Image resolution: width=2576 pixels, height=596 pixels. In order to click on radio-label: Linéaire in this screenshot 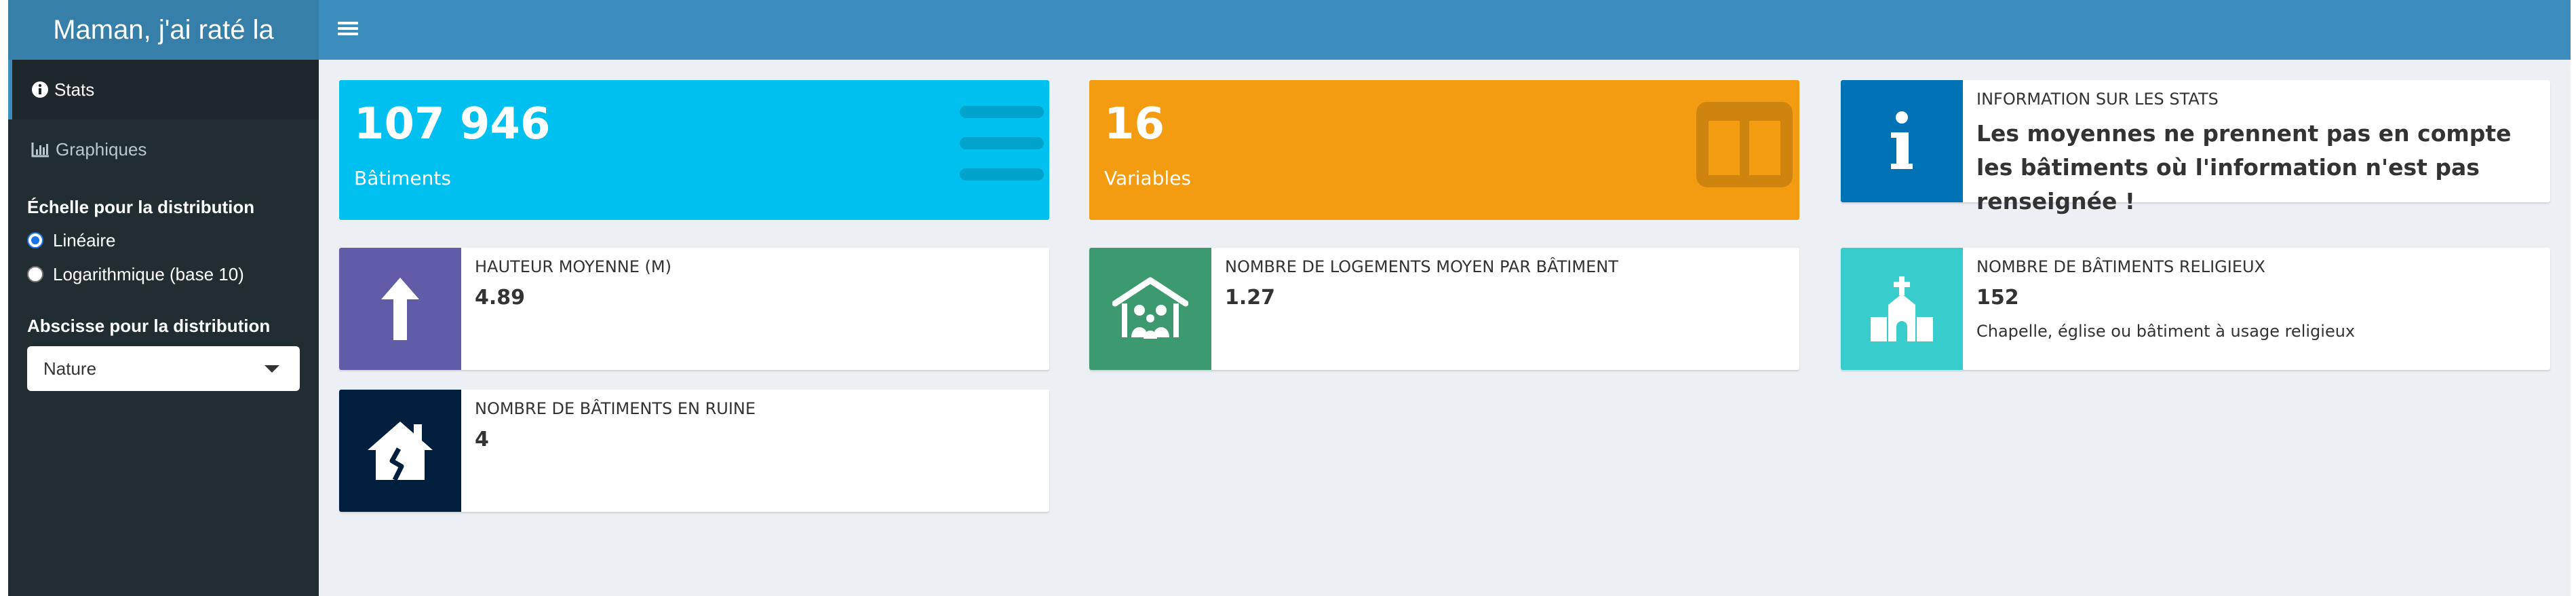, I will do `click(84, 239)`.